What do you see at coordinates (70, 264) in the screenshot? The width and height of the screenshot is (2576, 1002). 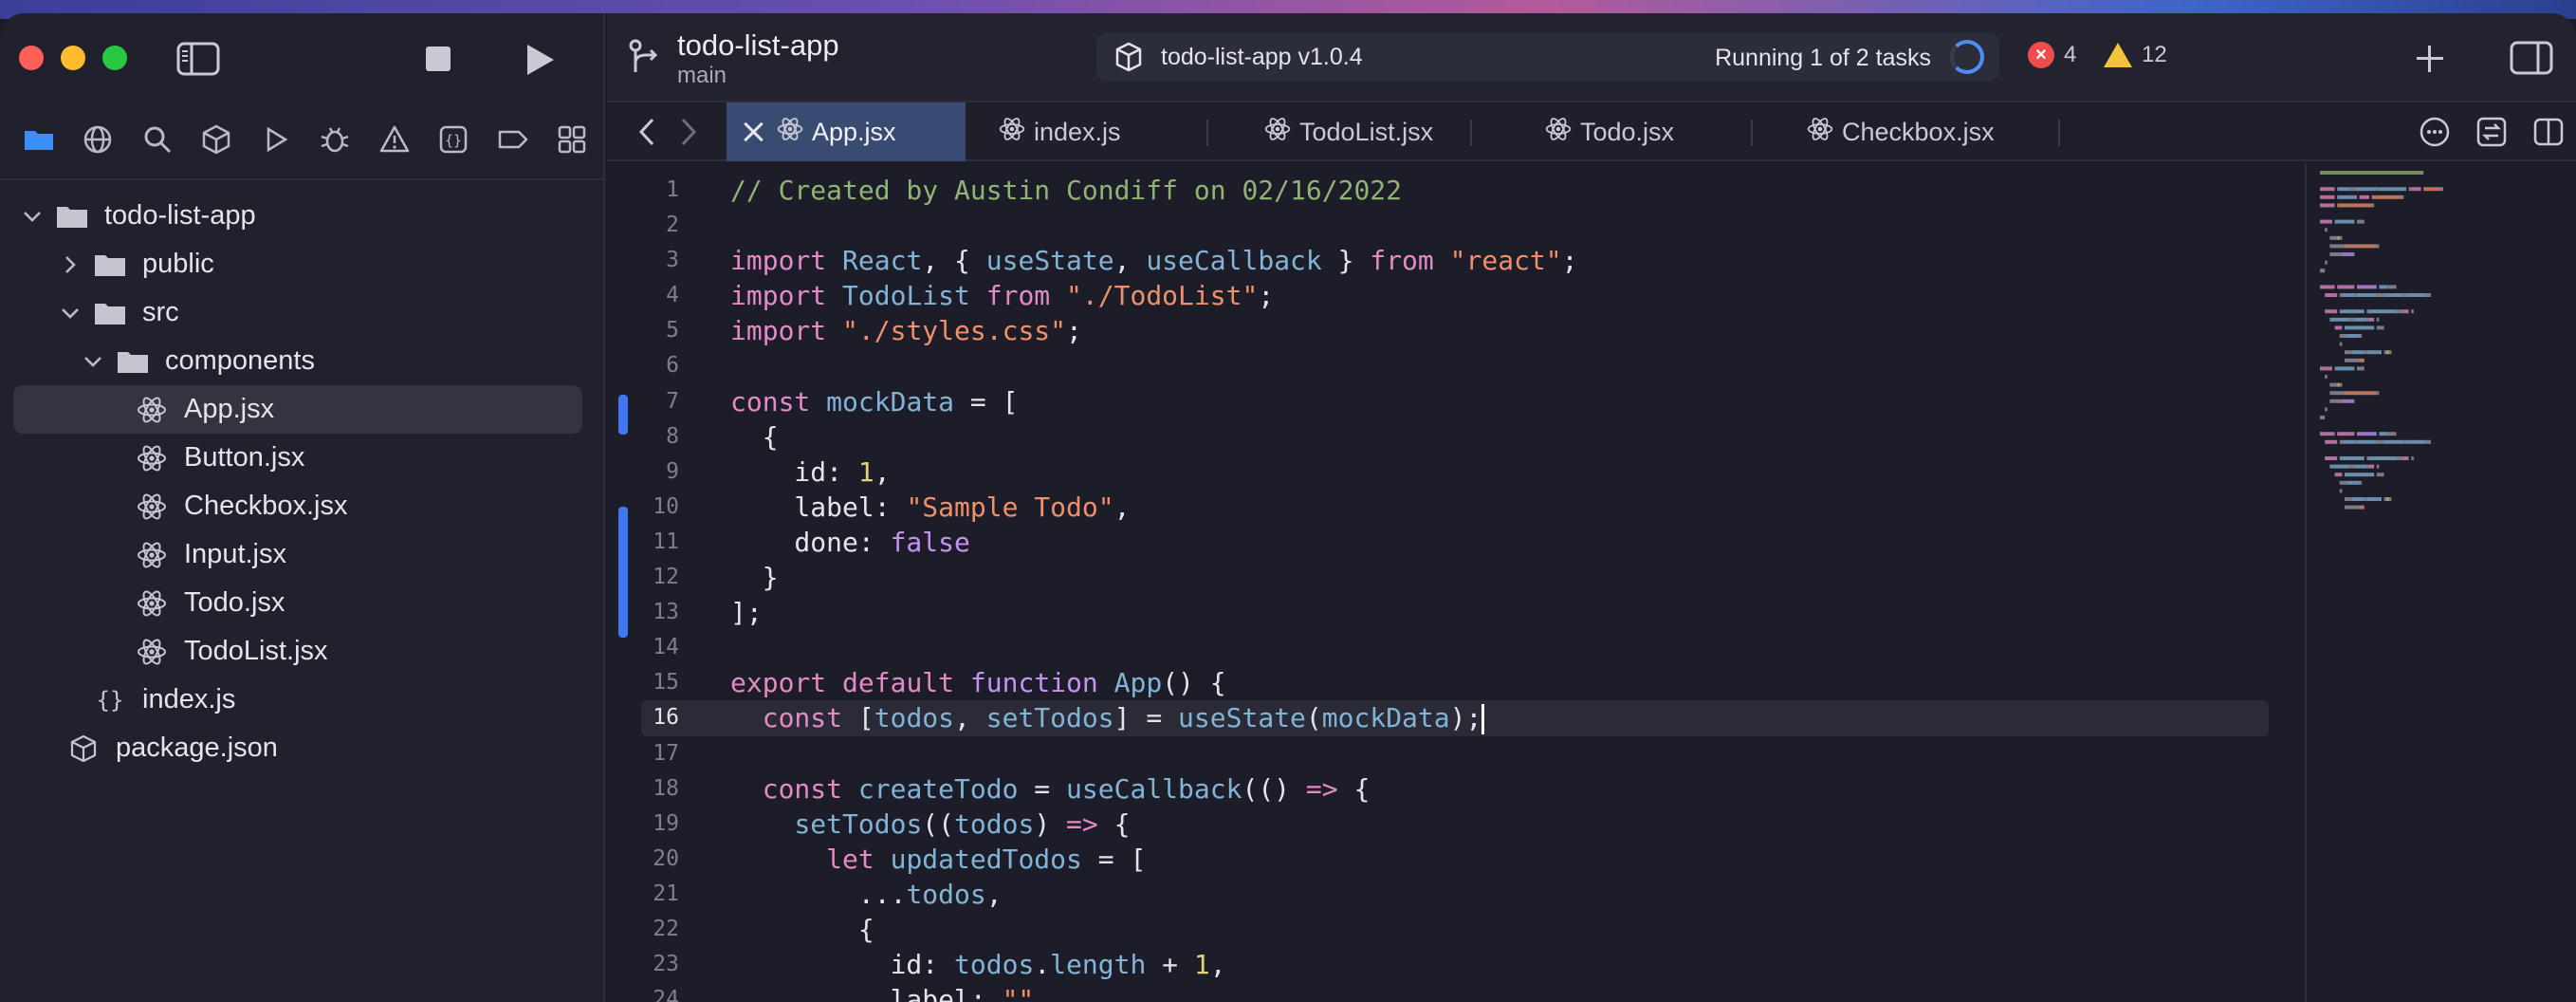 I see `chevron-right-icon` at bounding box center [70, 264].